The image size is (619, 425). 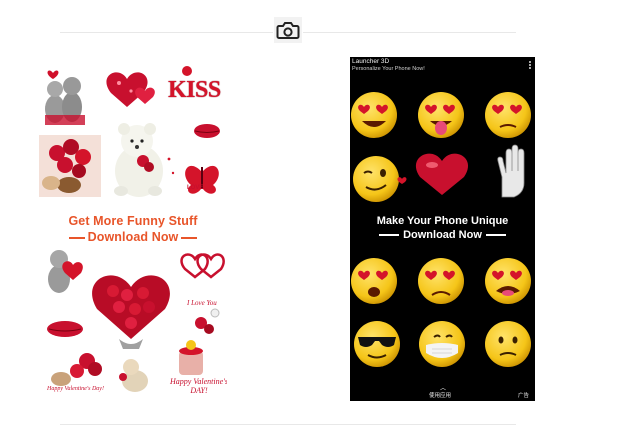 What do you see at coordinates (508, 344) in the screenshot?
I see `emoji-worried` at bounding box center [508, 344].